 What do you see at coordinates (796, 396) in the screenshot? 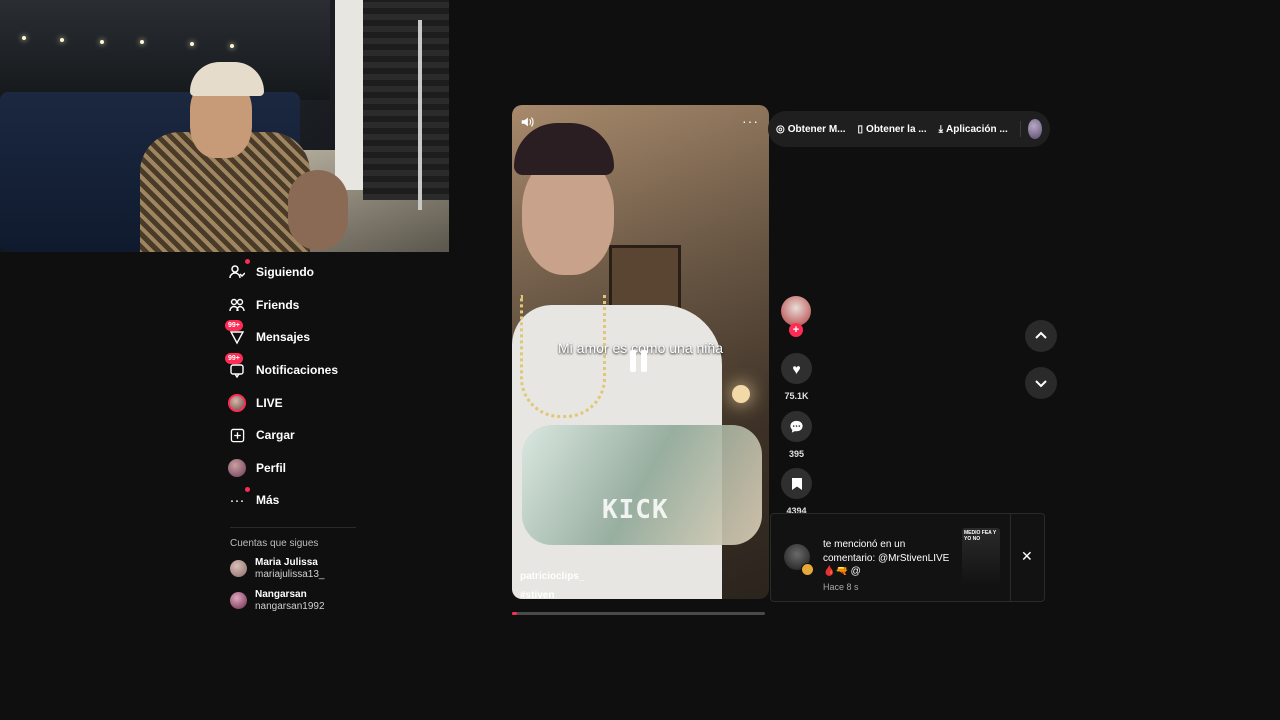
I see `like-count: 75.1K` at bounding box center [796, 396].